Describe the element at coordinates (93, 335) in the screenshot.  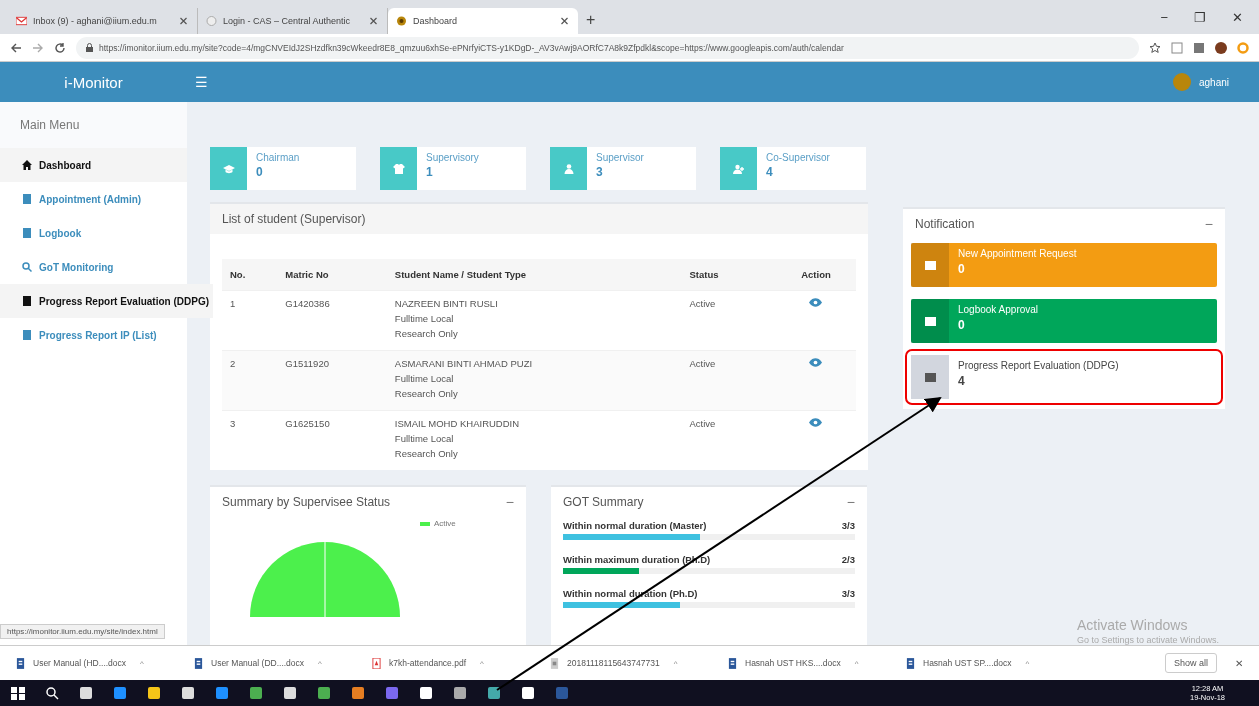
I see `sidebar-item: Progress Report IP (List)` at that location.